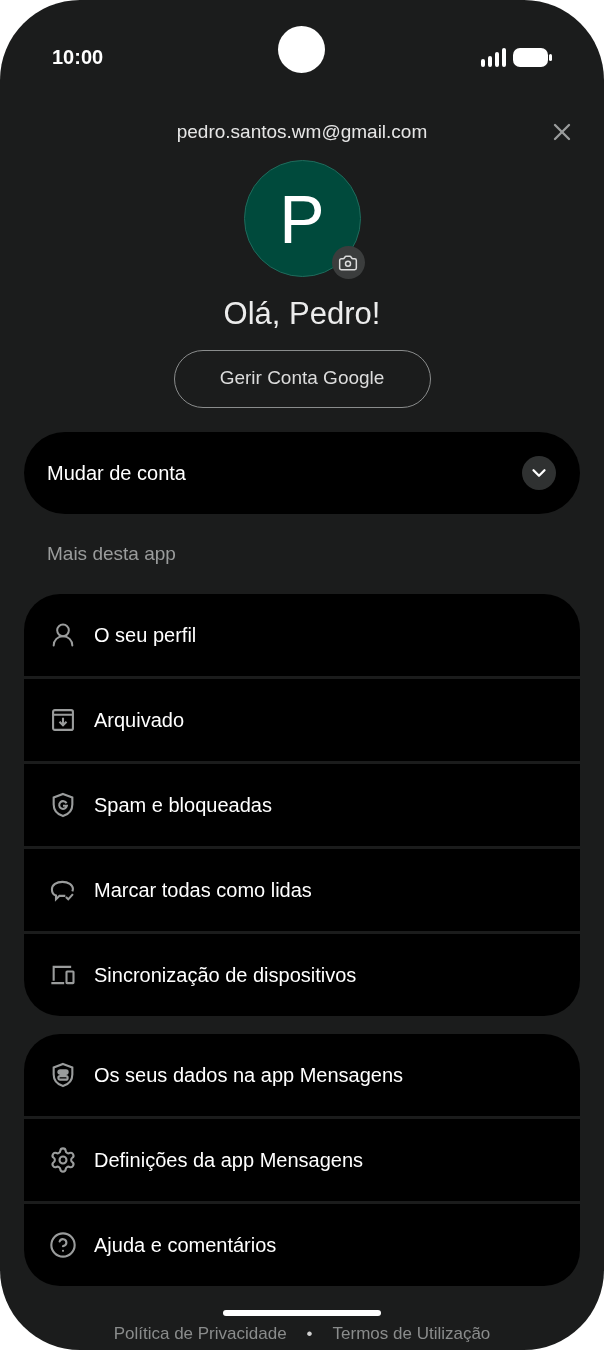 This screenshot has width=604, height=1350. What do you see at coordinates (302, 1075) in the screenshot?
I see `menu-item: Os seus dados na app Mensagens` at bounding box center [302, 1075].